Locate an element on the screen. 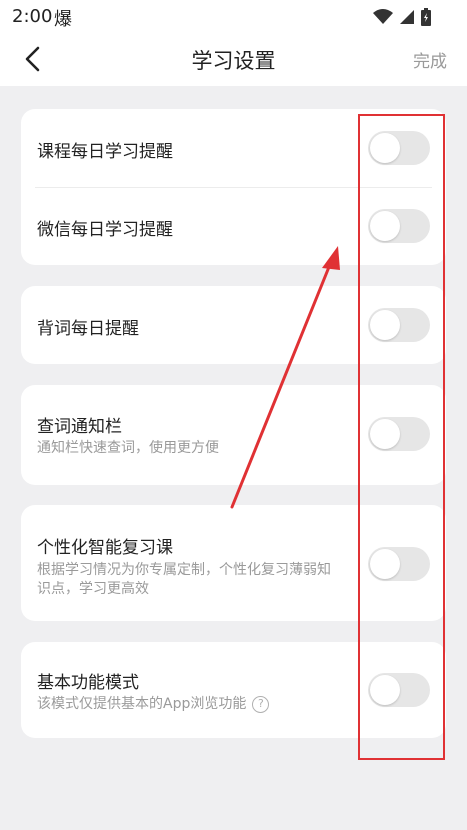  personalized-review-title: 个性化智能复习课 is located at coordinates (105, 548).